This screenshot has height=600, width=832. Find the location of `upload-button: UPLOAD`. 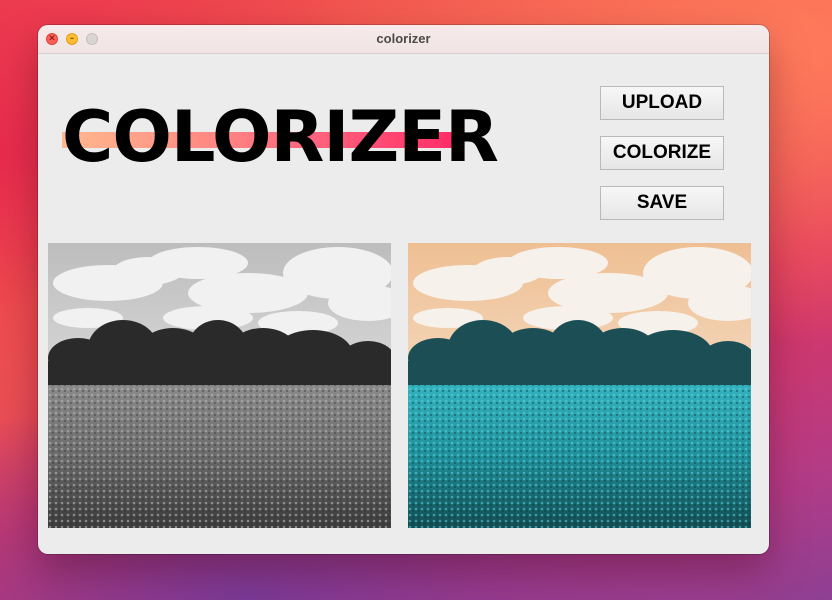

upload-button: UPLOAD is located at coordinates (662, 103).